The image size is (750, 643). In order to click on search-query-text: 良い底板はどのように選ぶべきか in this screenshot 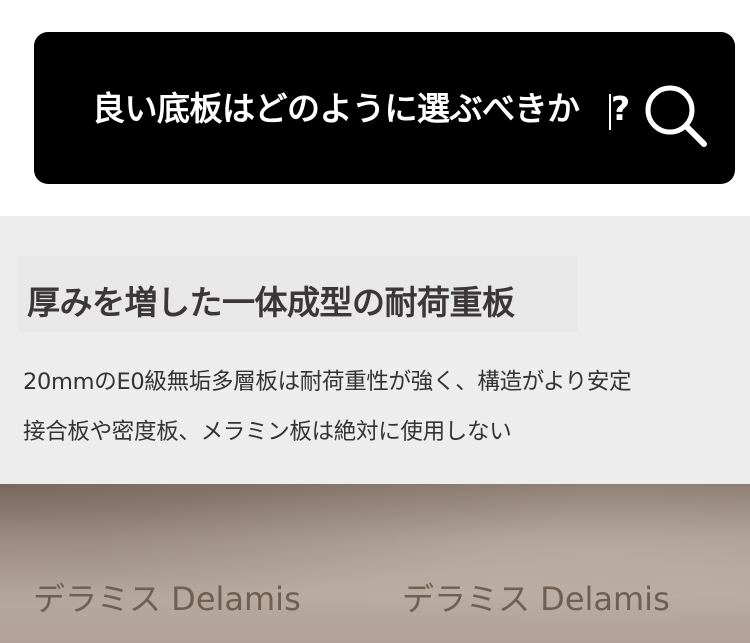, I will do `click(336, 109)`.